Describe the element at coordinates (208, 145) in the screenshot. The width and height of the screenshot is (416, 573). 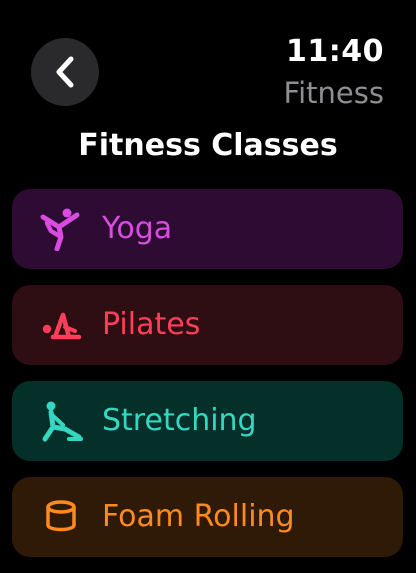
I see `page-title: Fitness Classes` at that location.